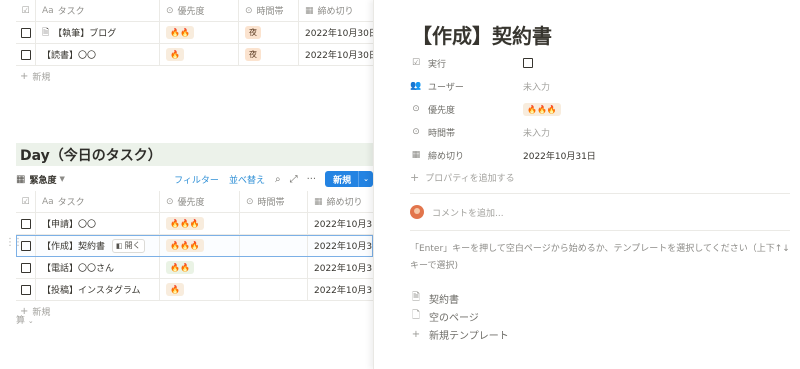  I want to click on table-row: 【電話】〇〇さん 🔥🔥 2022年10月31日, so click(194, 268).